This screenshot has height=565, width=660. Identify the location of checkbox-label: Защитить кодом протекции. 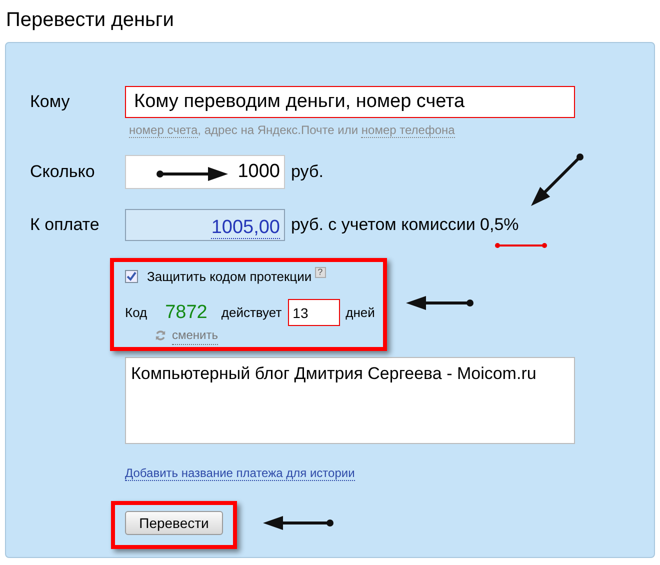
(229, 277).